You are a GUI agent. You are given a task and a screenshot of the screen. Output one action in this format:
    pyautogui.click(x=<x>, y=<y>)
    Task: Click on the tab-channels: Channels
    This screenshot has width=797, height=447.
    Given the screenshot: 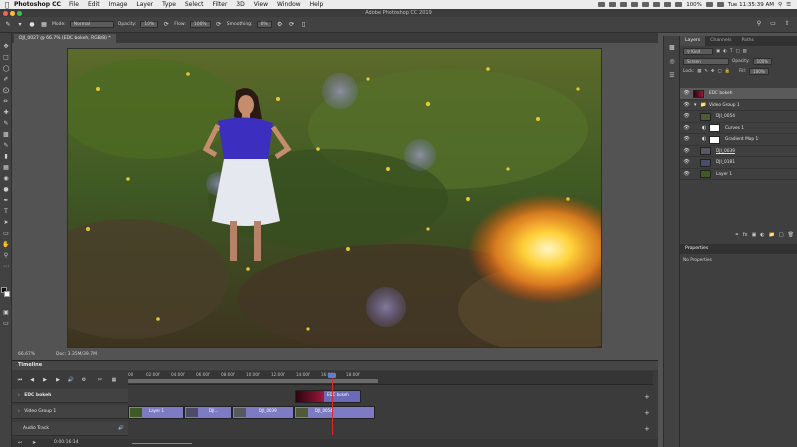 What is the action you would take?
    pyautogui.click(x=720, y=41)
    